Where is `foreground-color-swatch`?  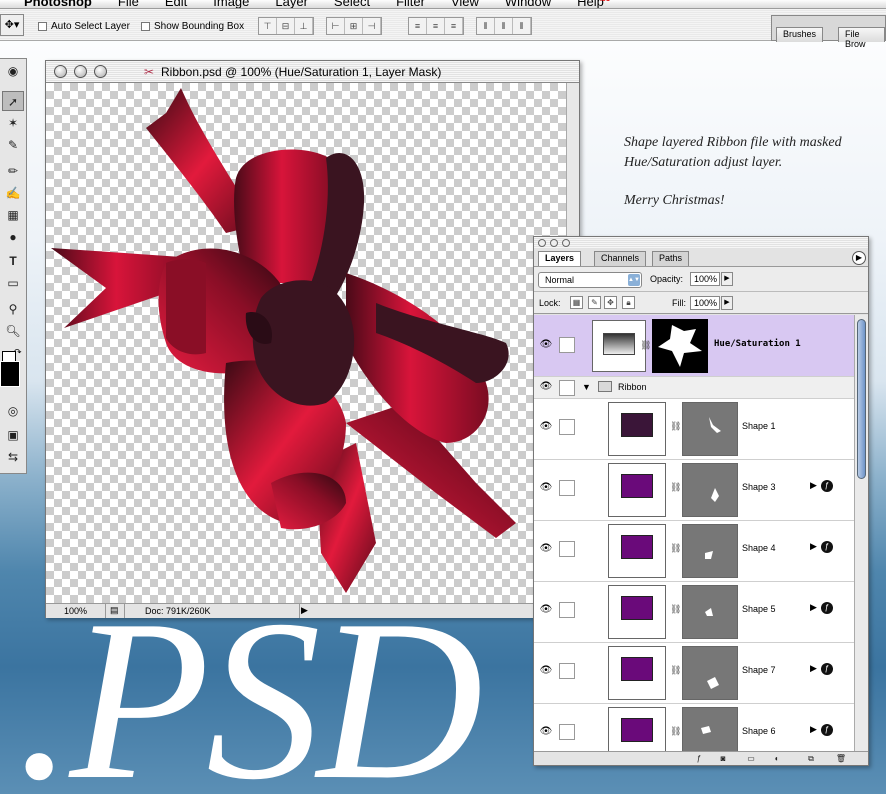 foreground-color-swatch is located at coordinates (10, 374).